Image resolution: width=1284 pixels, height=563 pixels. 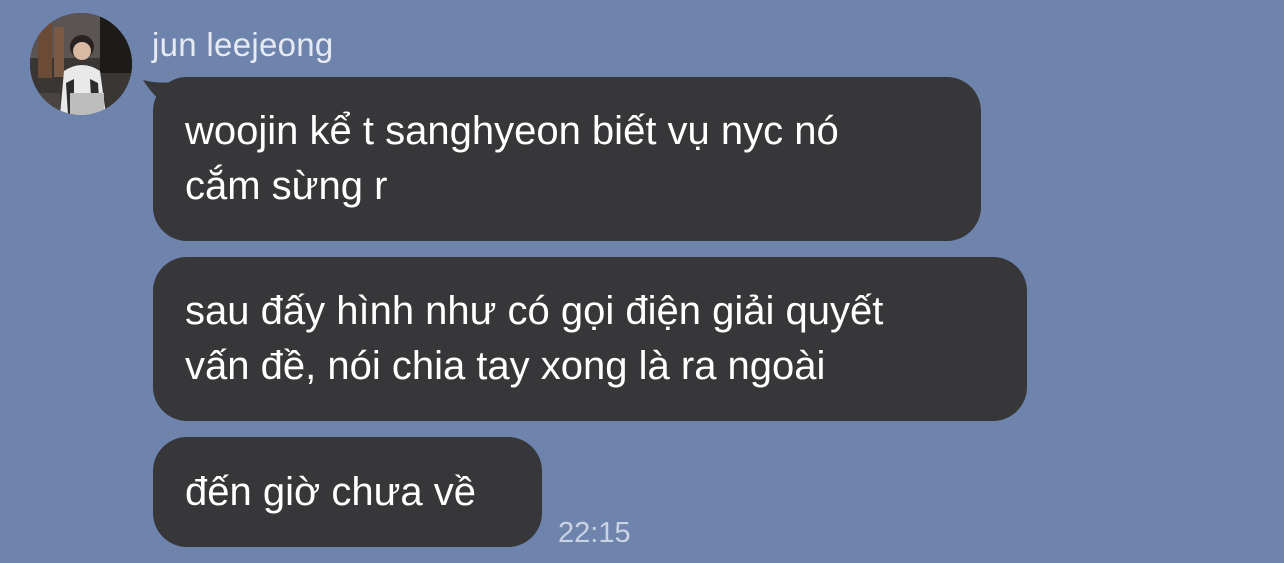 What do you see at coordinates (286, 186) in the screenshot?
I see `message-text-line: cắm sừng r` at bounding box center [286, 186].